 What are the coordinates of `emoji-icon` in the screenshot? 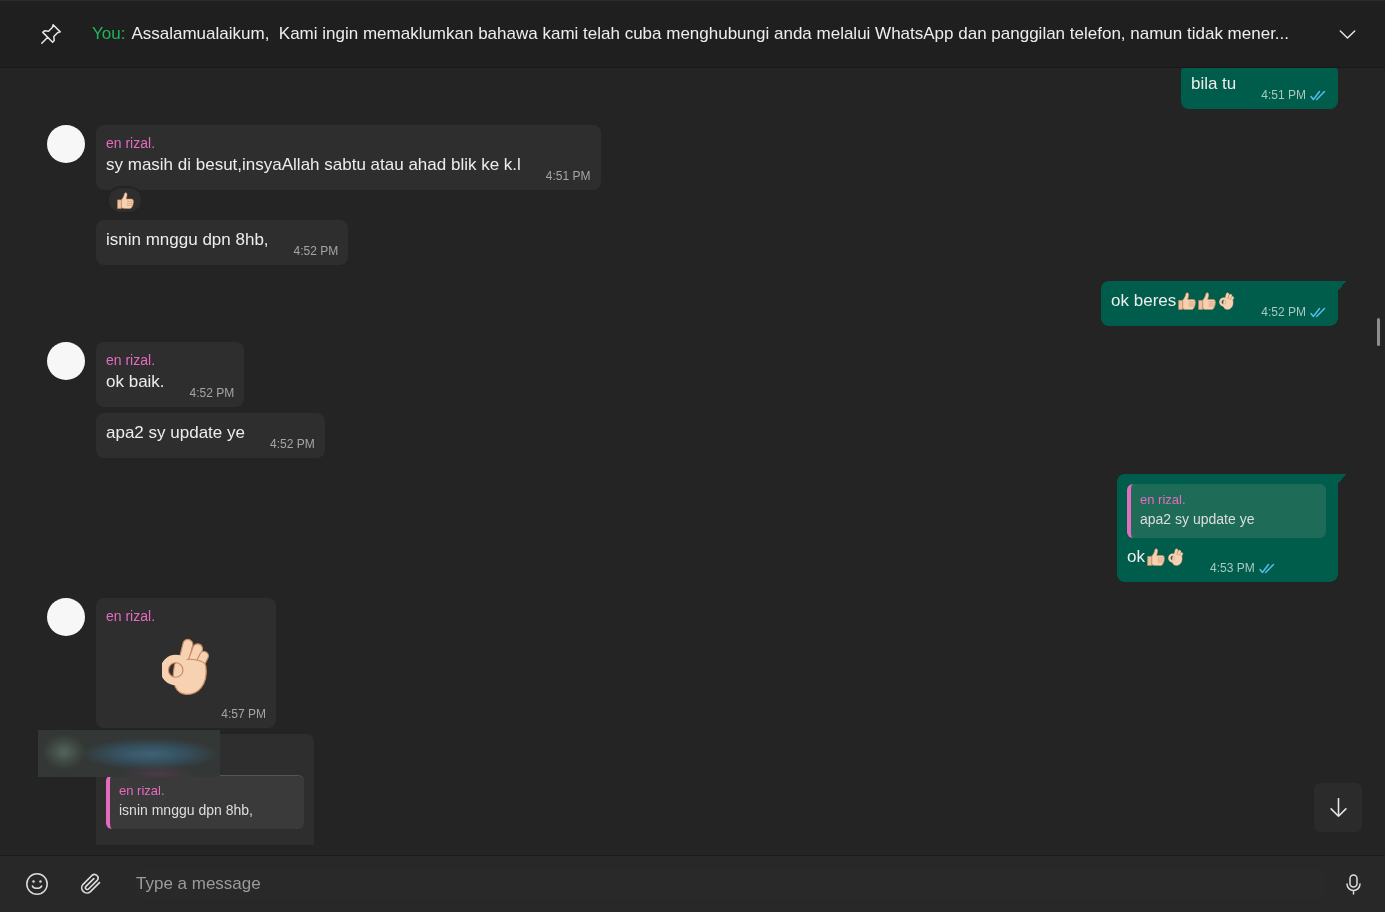 It's located at (37, 884).